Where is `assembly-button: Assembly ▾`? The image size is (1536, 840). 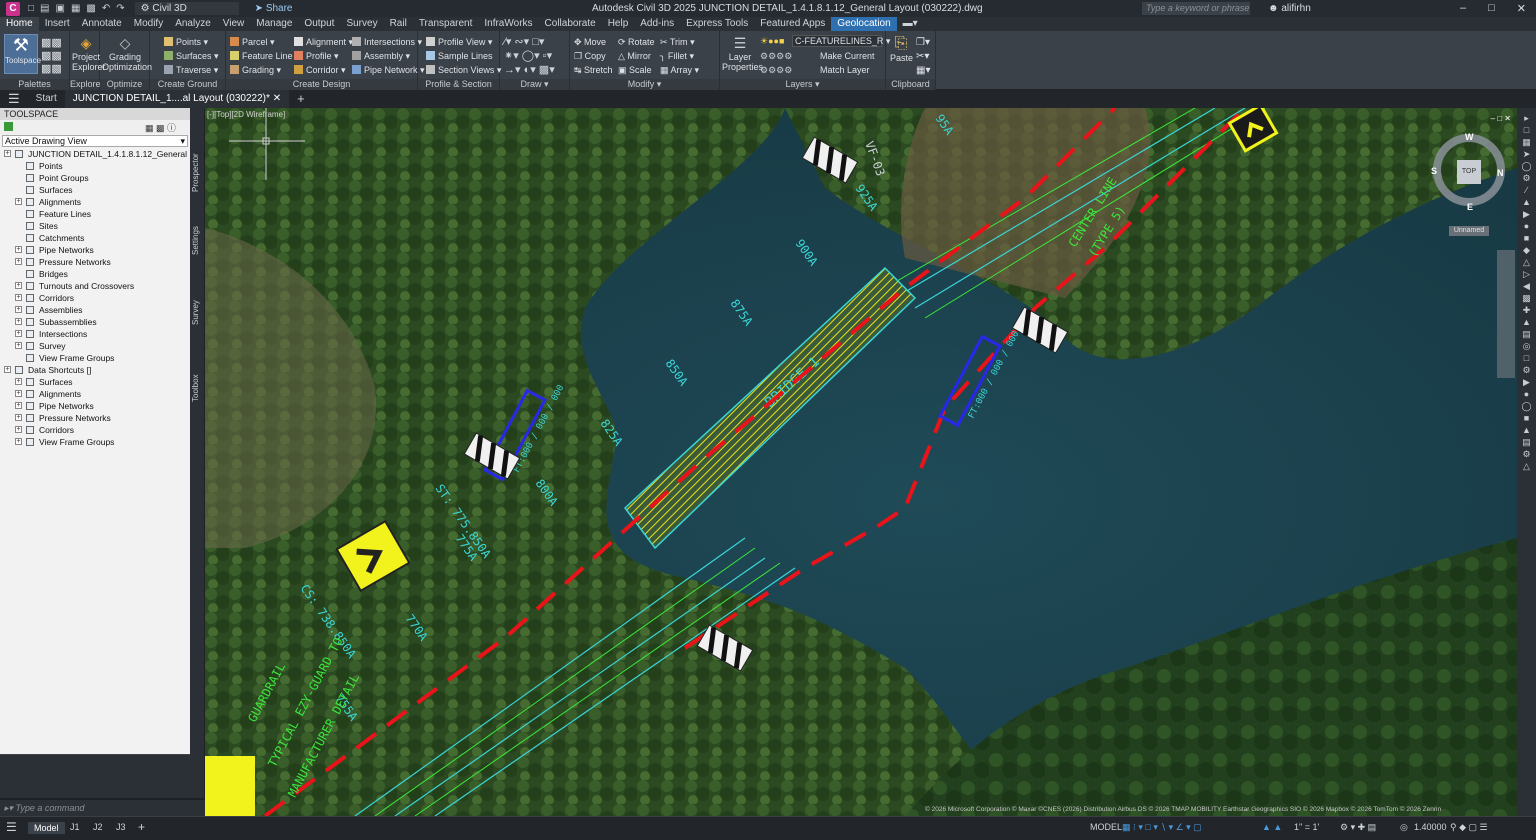 assembly-button: Assembly ▾ is located at coordinates (381, 56).